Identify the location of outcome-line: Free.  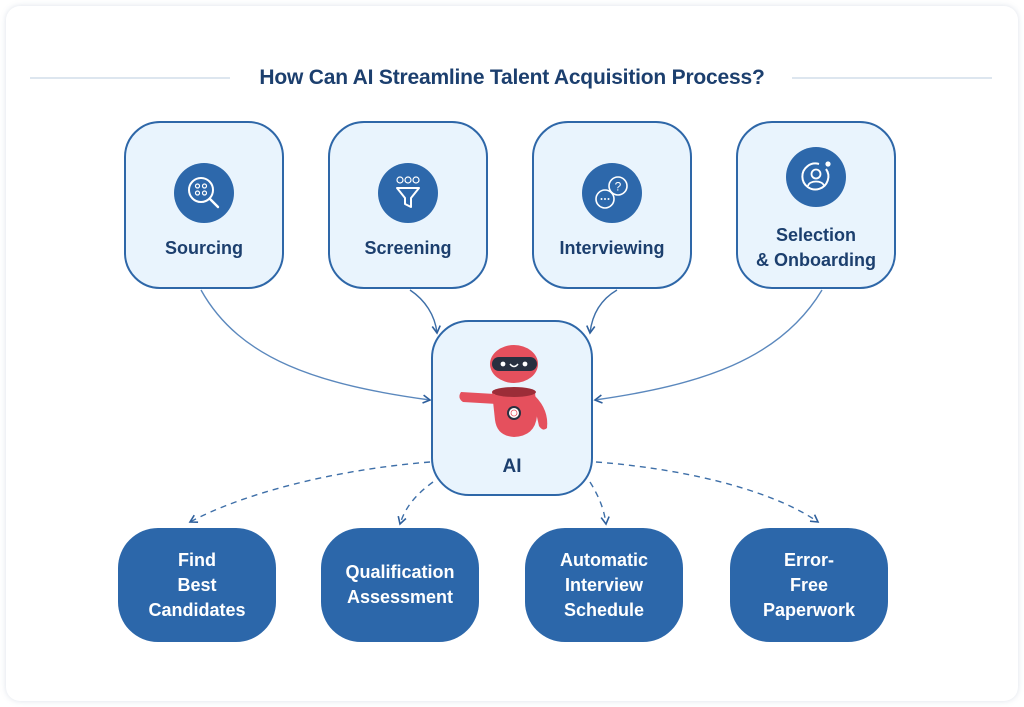
(808, 584).